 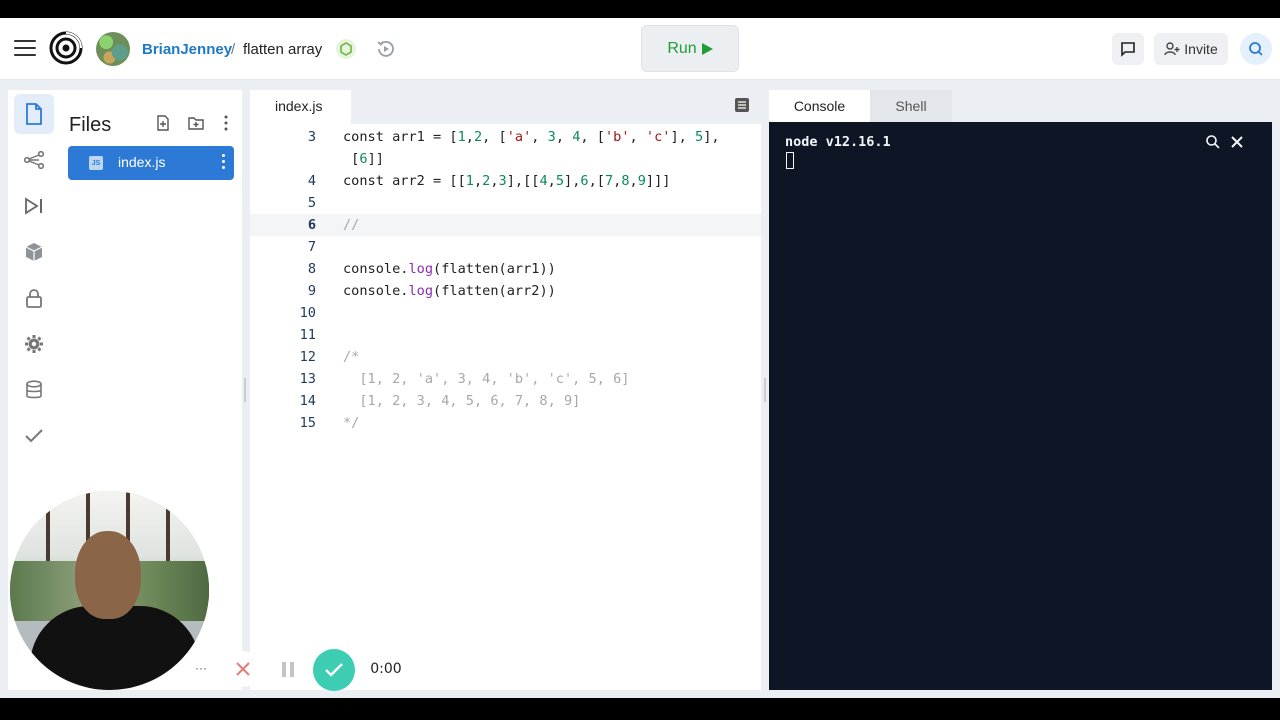 What do you see at coordinates (226, 123) in the screenshot?
I see `files-more-icon` at bounding box center [226, 123].